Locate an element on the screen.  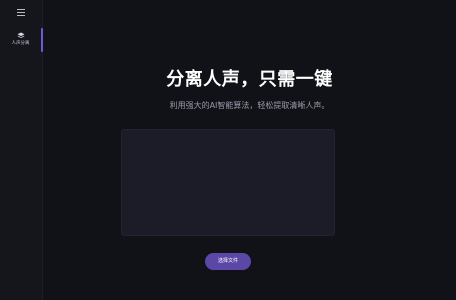
menu-button is located at coordinates (21, 12).